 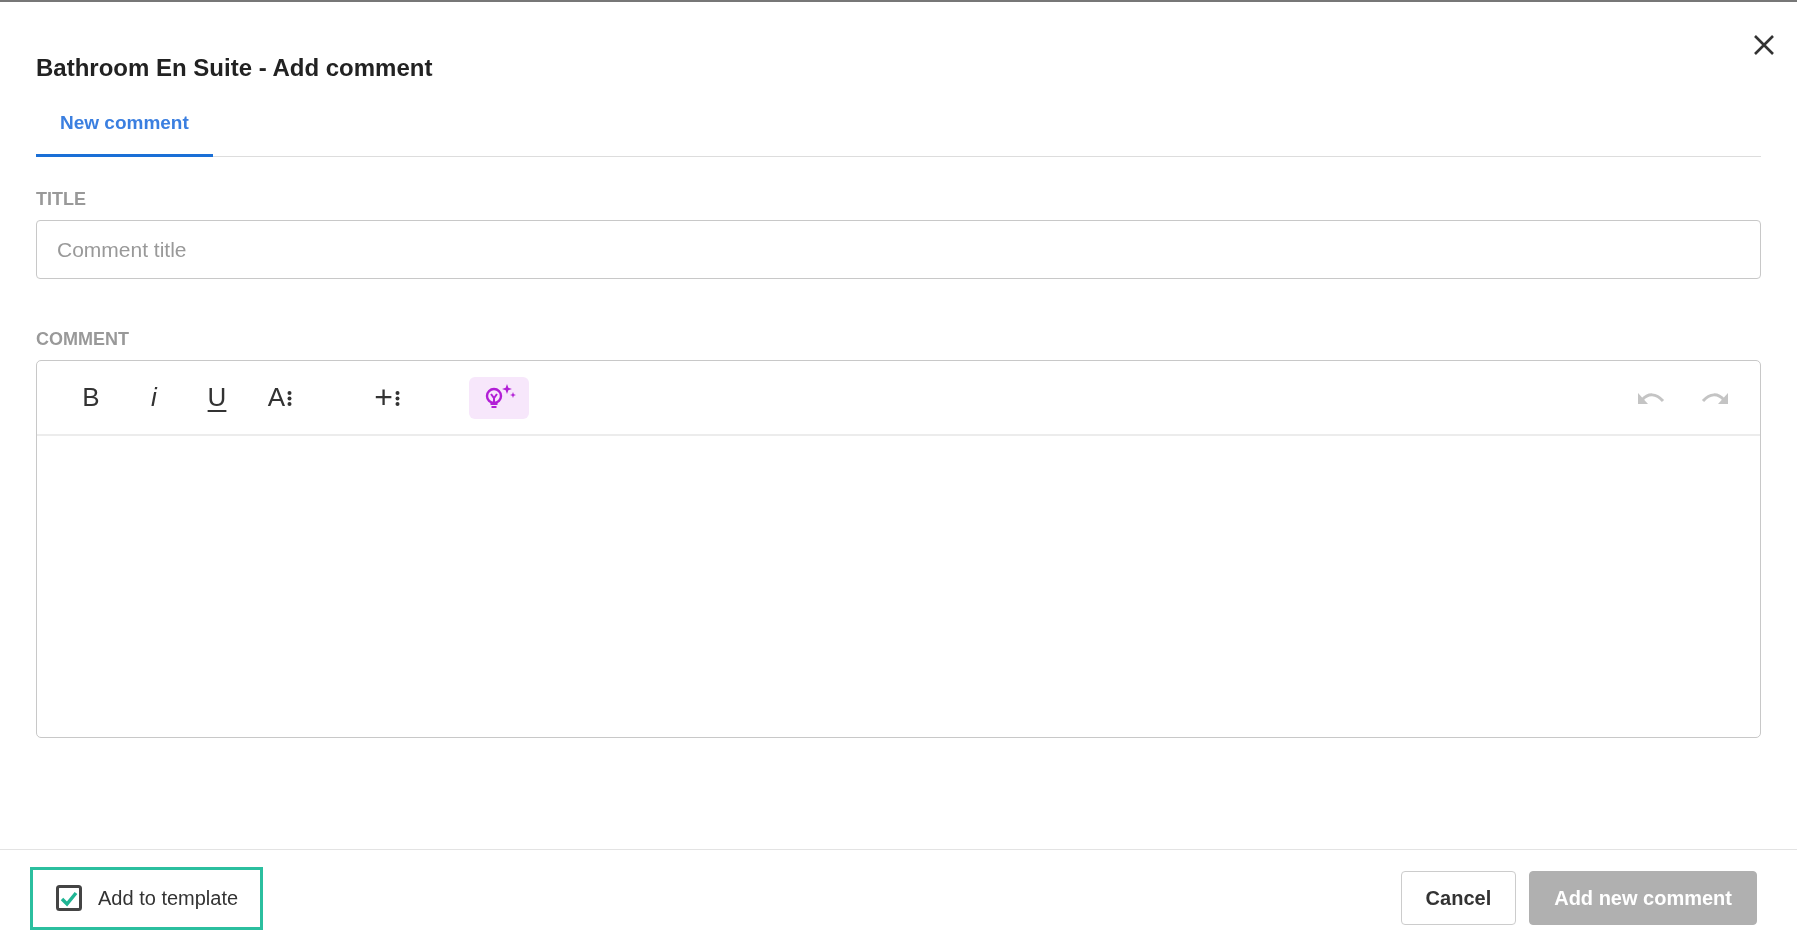 I want to click on insert-menu-button: +, so click(x=387, y=397).